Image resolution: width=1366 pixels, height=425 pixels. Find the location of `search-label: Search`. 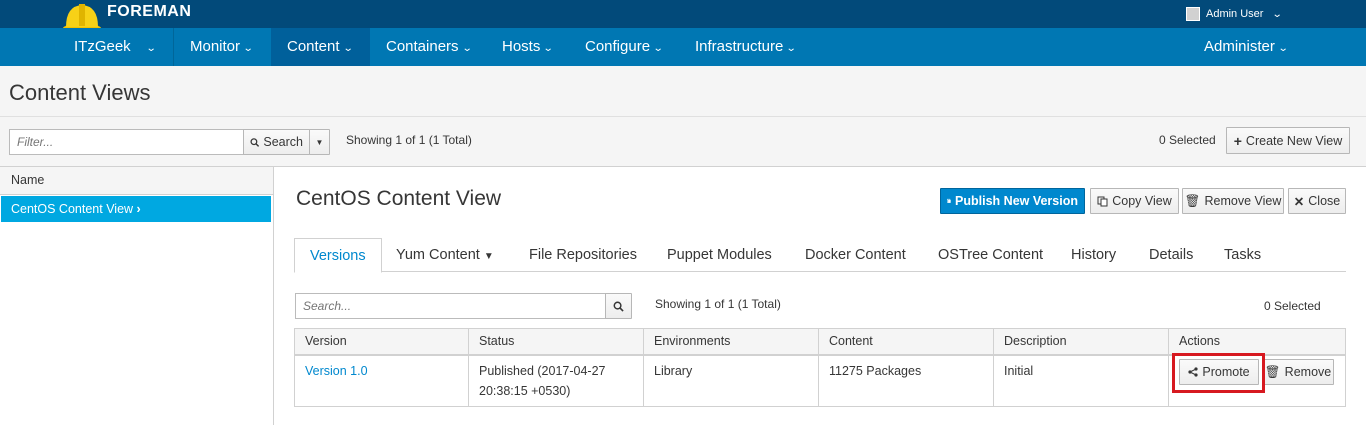

search-label: Search is located at coordinates (283, 142).